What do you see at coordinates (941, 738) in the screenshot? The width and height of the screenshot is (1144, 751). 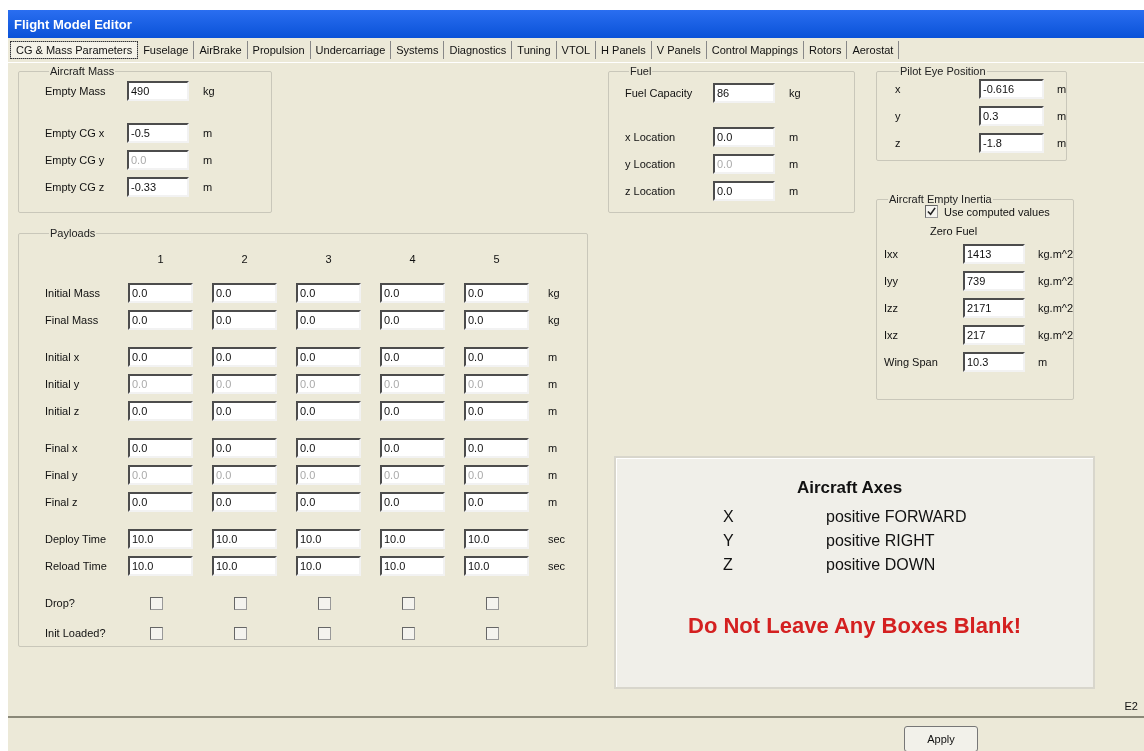 I see `apply-button: Apply` at bounding box center [941, 738].